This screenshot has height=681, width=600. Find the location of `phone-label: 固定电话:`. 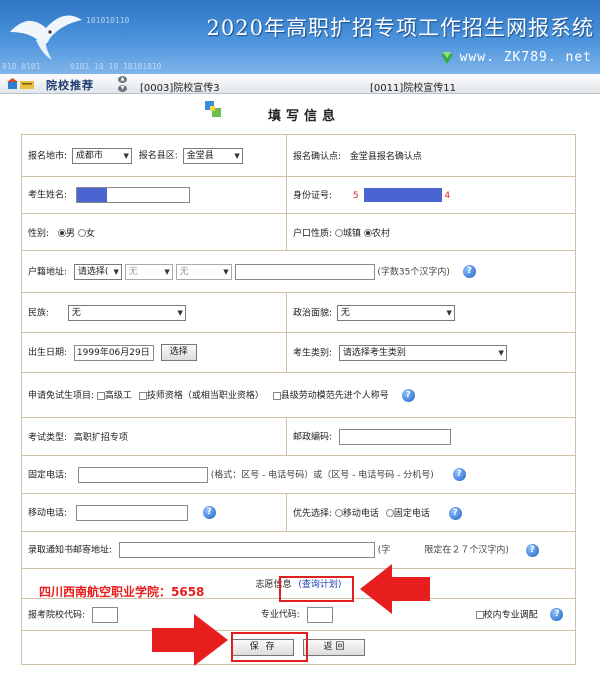

phone-label: 固定电话: is located at coordinates (48, 475).